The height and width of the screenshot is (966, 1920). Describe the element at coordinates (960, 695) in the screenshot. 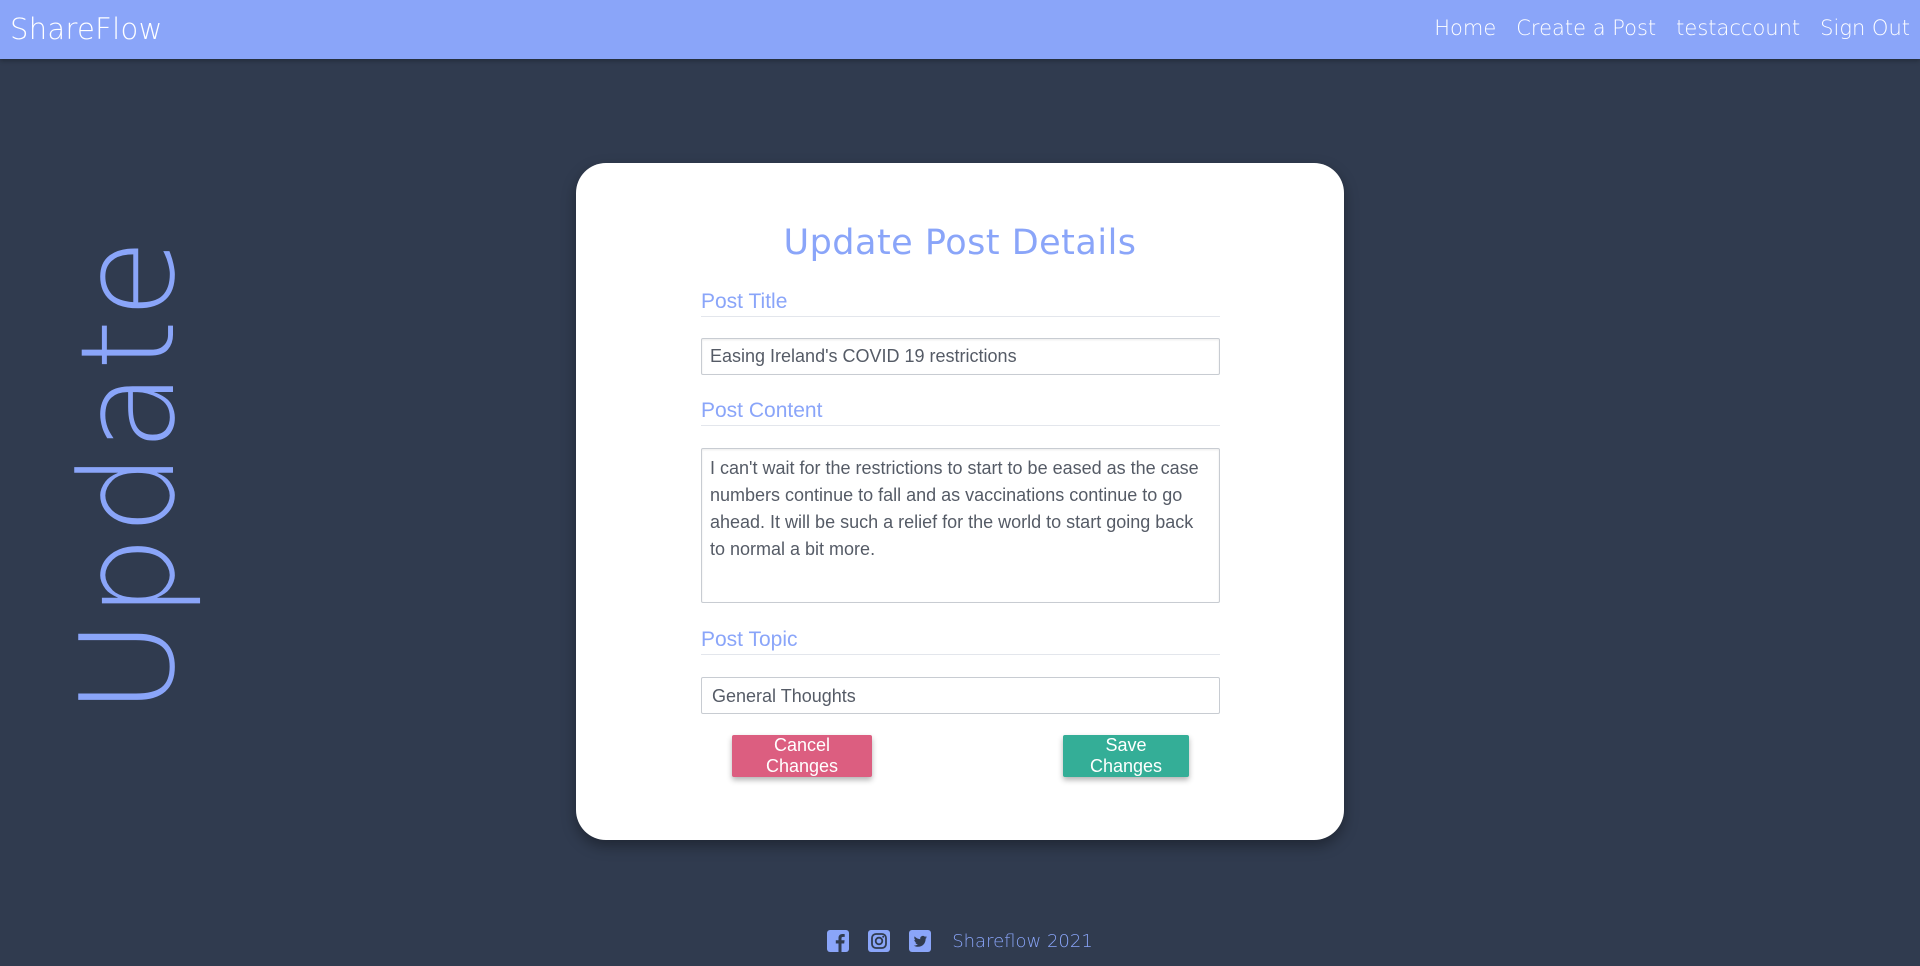

I see `post-topic-select: General Thoughts` at that location.